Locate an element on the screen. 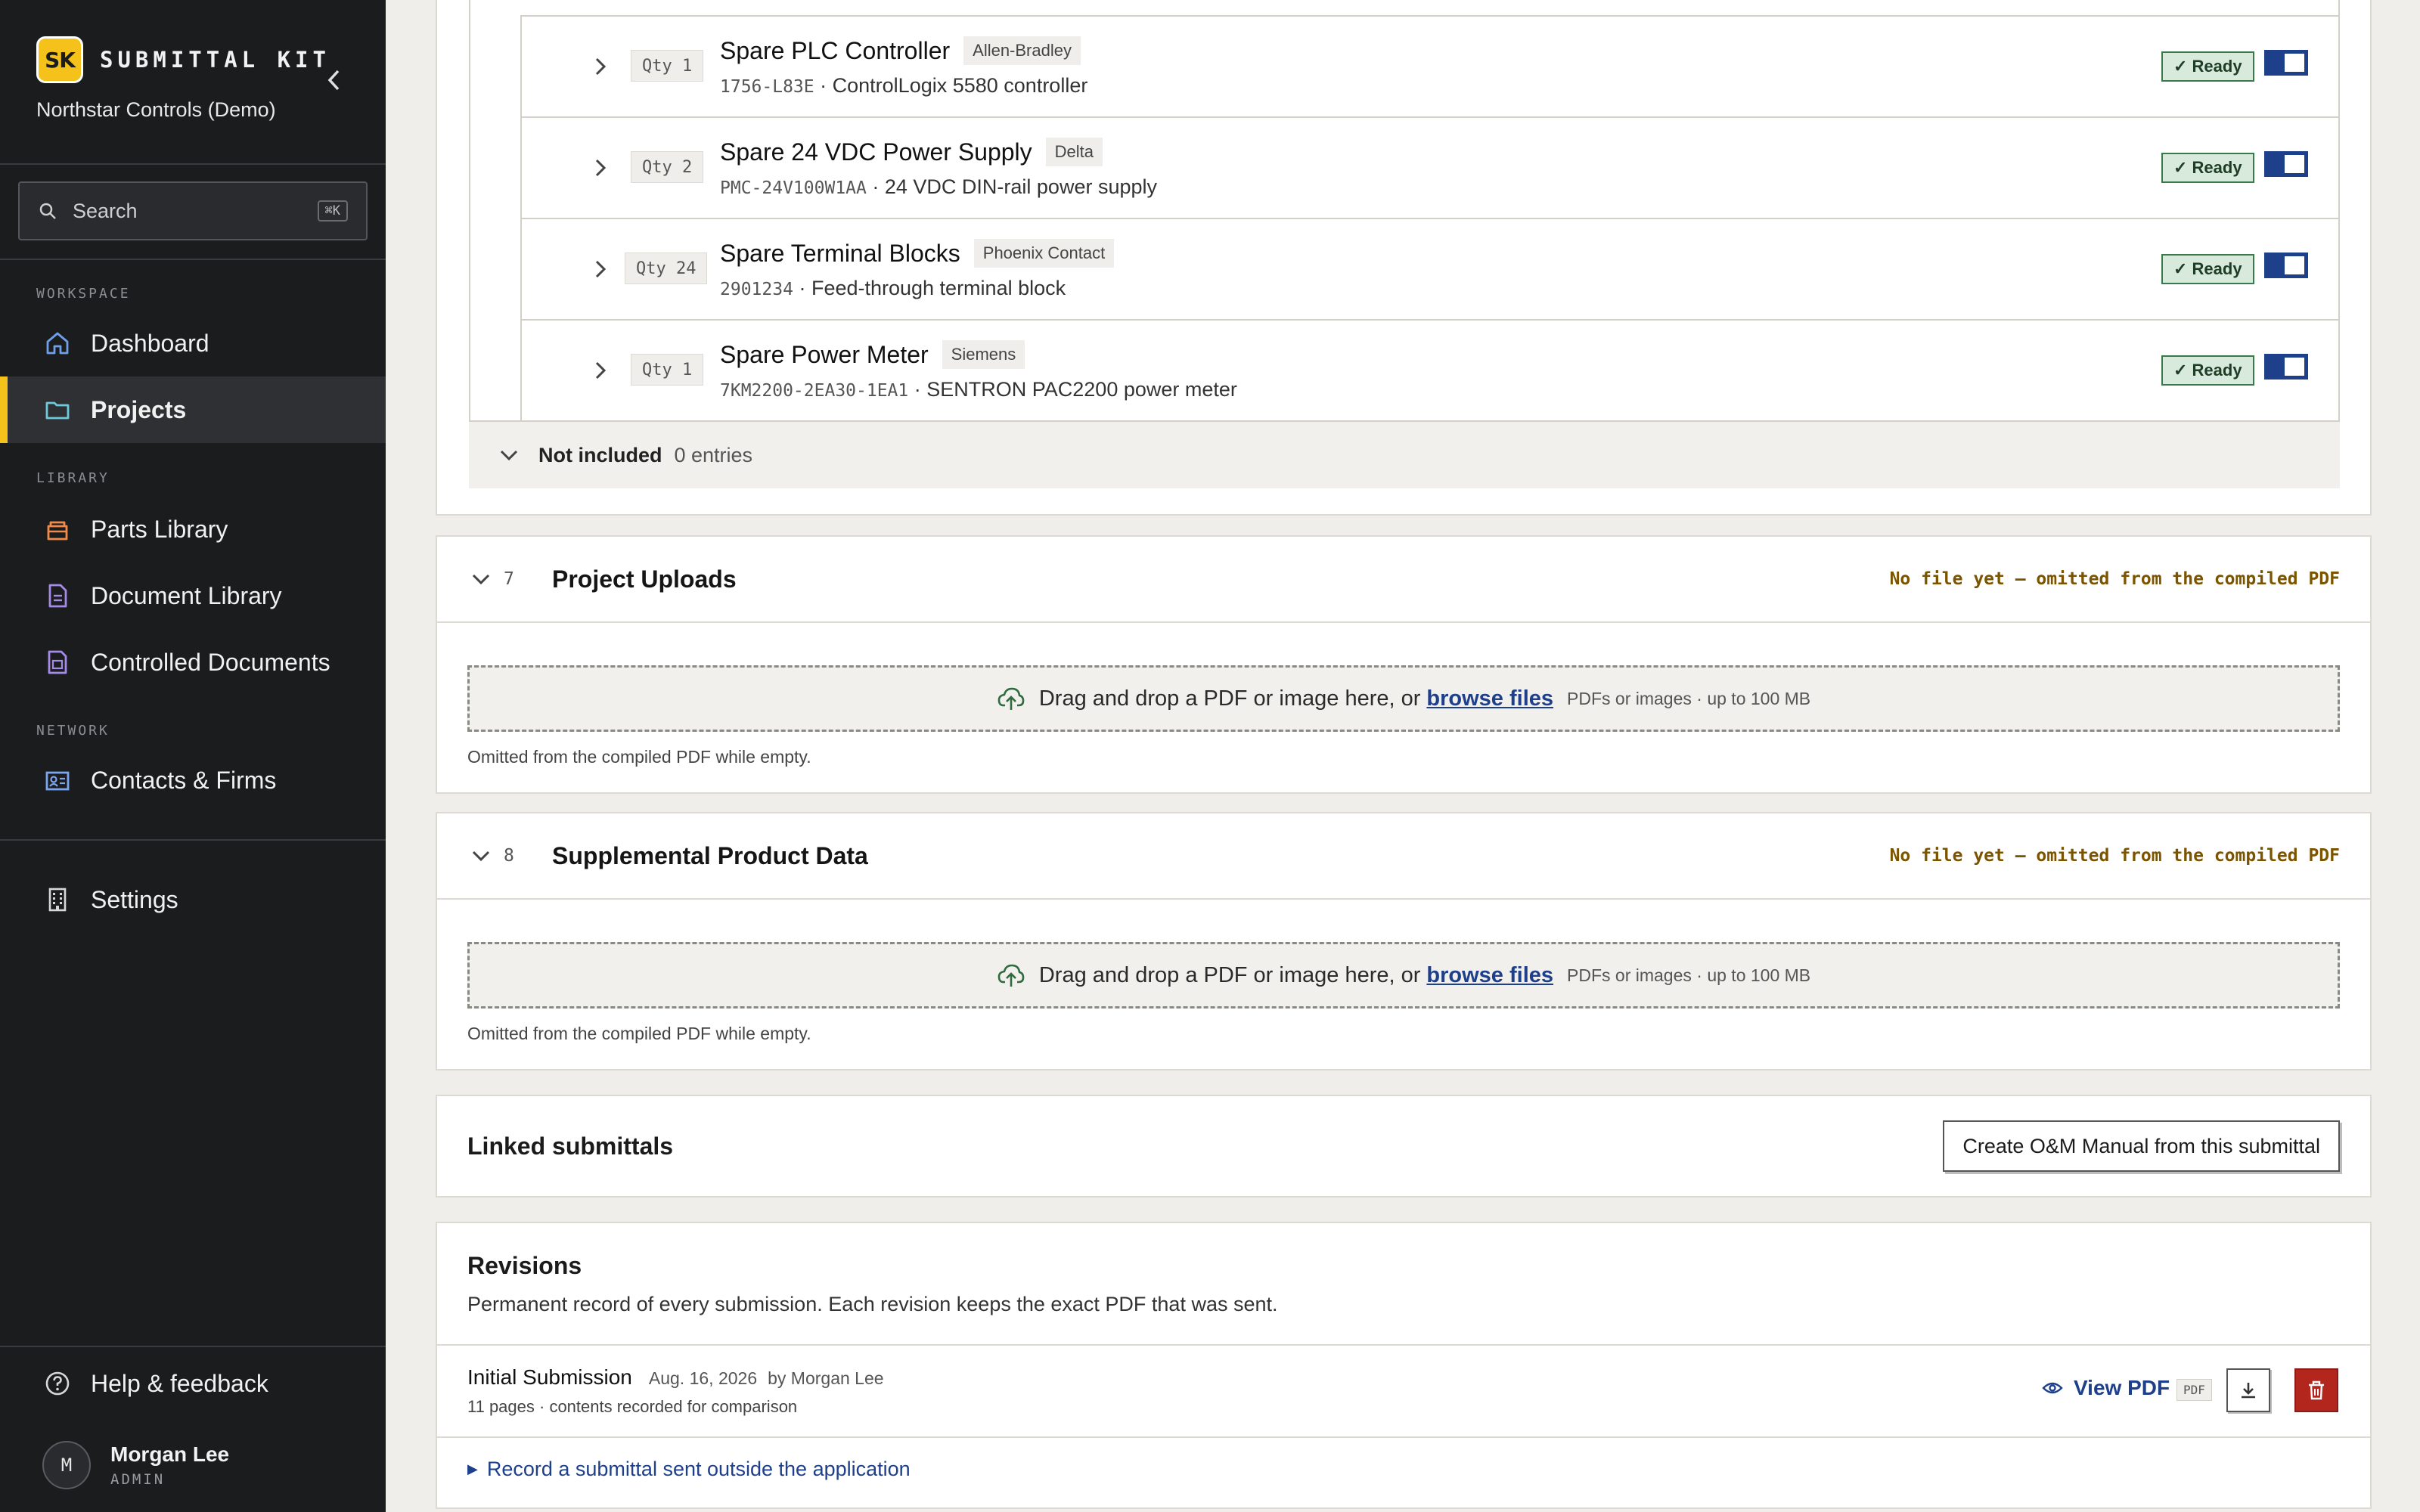  create-om-manual-button: Create O&M Manual from this submittal is located at coordinates (2141, 1146).